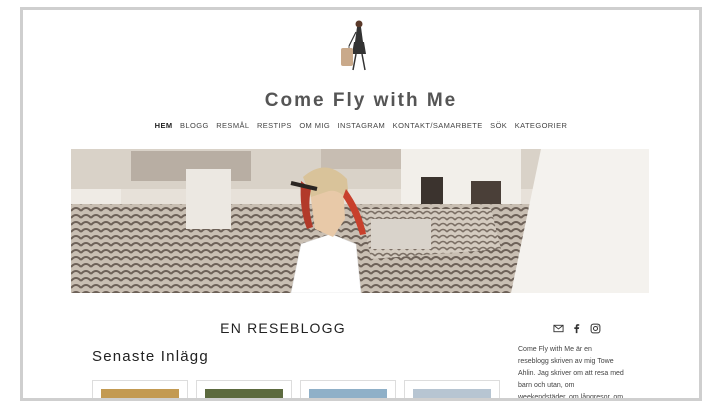 This screenshot has width=720, height=405. I want to click on social-links, so click(578, 329).